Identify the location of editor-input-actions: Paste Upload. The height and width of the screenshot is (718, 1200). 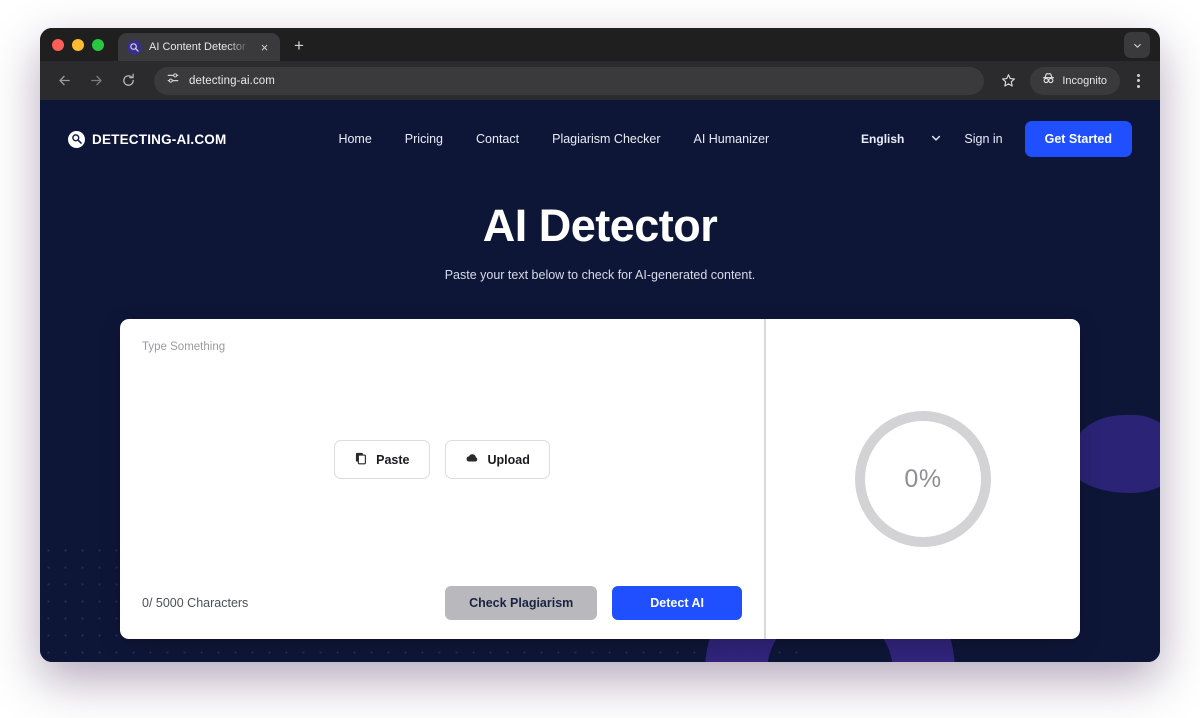
(442, 459).